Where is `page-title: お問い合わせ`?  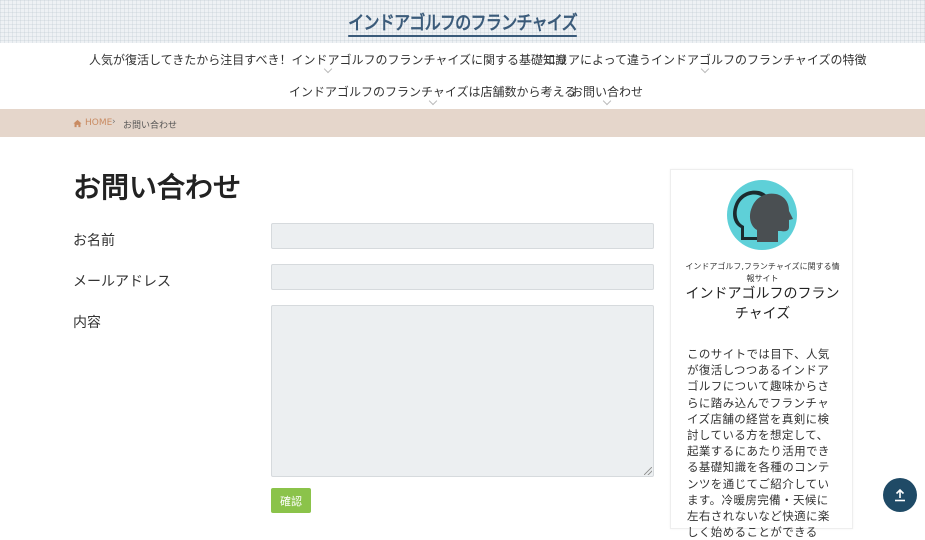 page-title: お問い合わせ is located at coordinates (157, 187).